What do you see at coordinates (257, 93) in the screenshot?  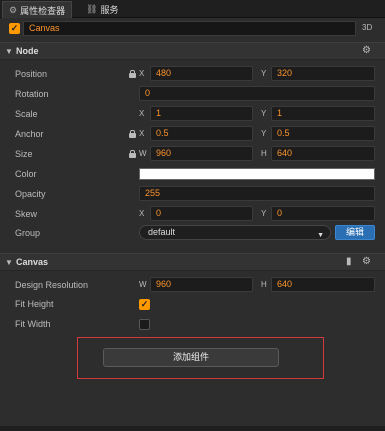 I see `rotation-field: 0` at bounding box center [257, 93].